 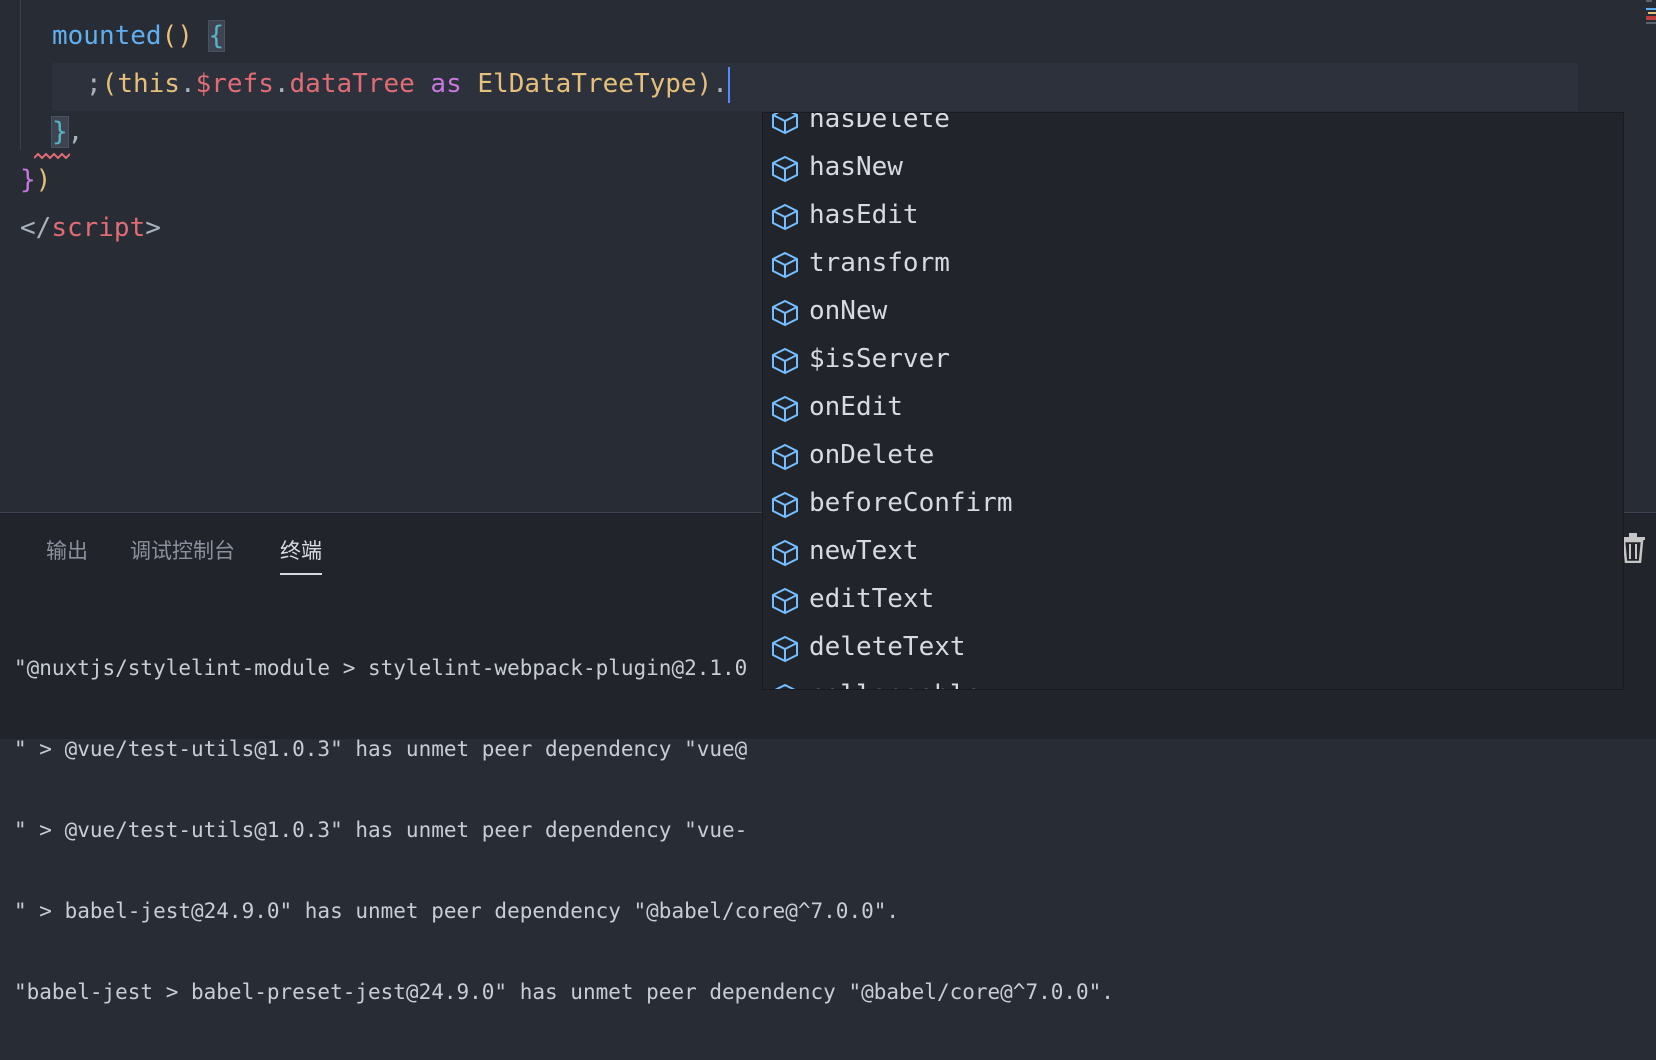 What do you see at coordinates (911, 503) in the screenshot?
I see `suggestion-label: beforeConfirm` at bounding box center [911, 503].